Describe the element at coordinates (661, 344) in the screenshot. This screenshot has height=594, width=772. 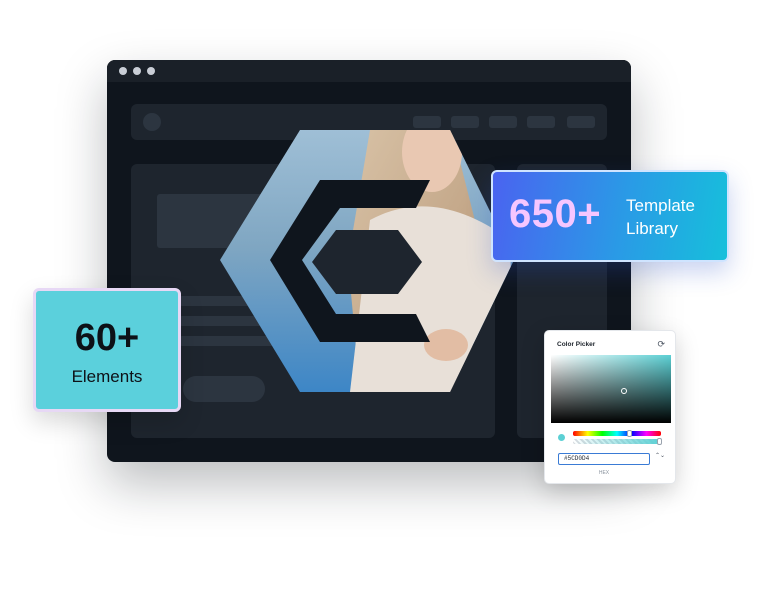
I see `refresh-icon: ⟳` at that location.